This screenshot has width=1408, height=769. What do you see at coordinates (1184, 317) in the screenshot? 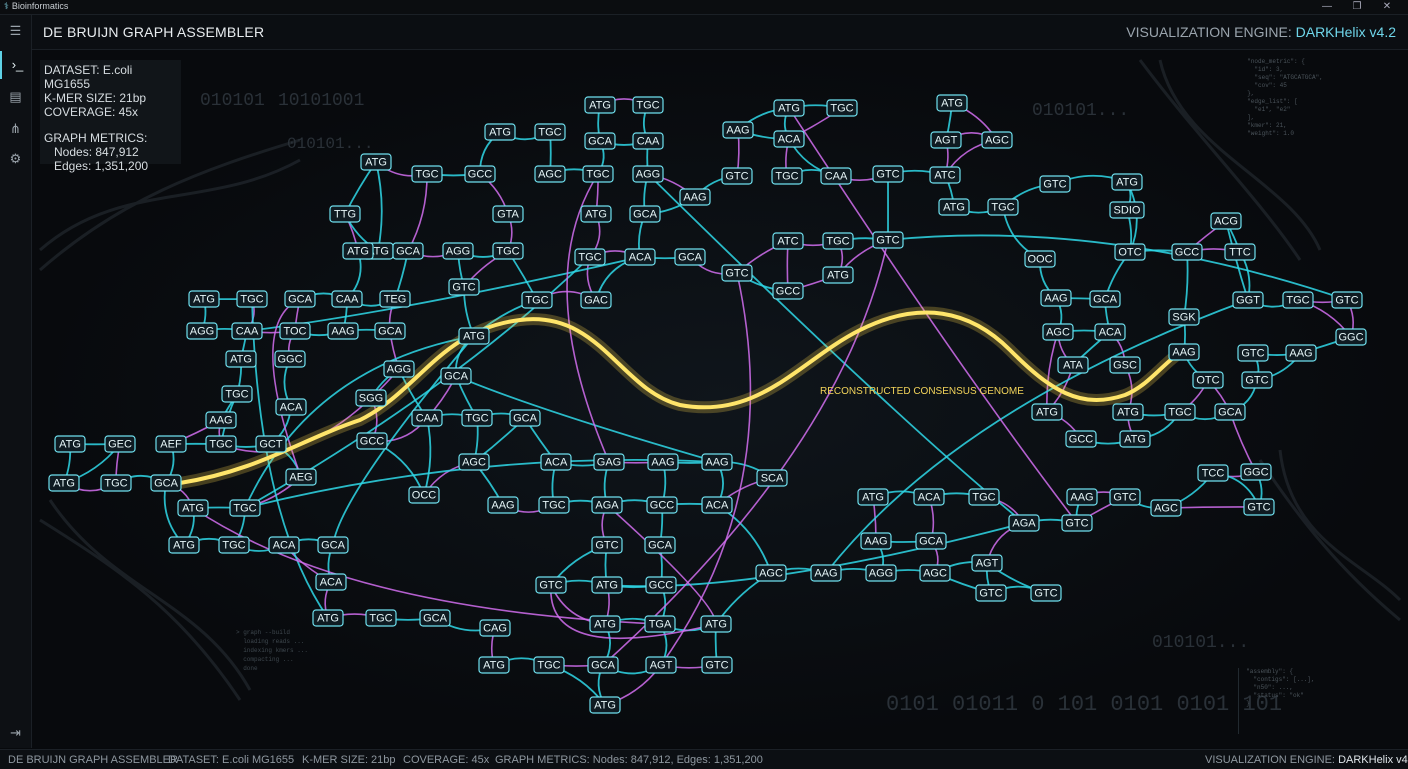
I see `kmer-node: SGK` at bounding box center [1184, 317].